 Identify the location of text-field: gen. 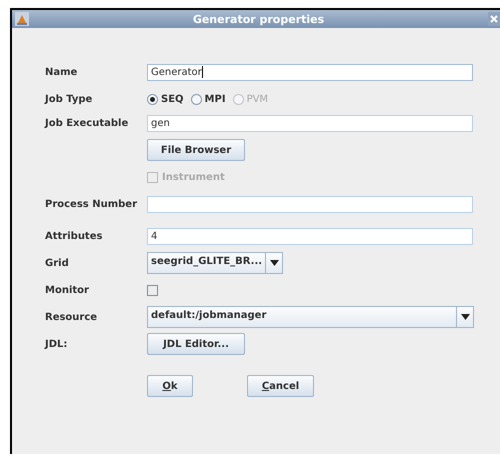
(310, 123).